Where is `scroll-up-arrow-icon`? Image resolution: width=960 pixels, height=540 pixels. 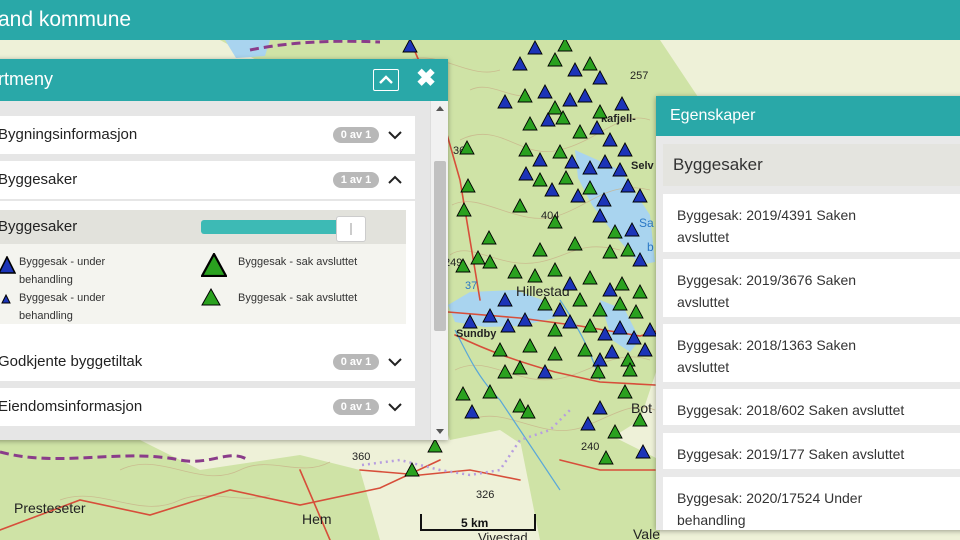
scroll-up-arrow-icon is located at coordinates (440, 108).